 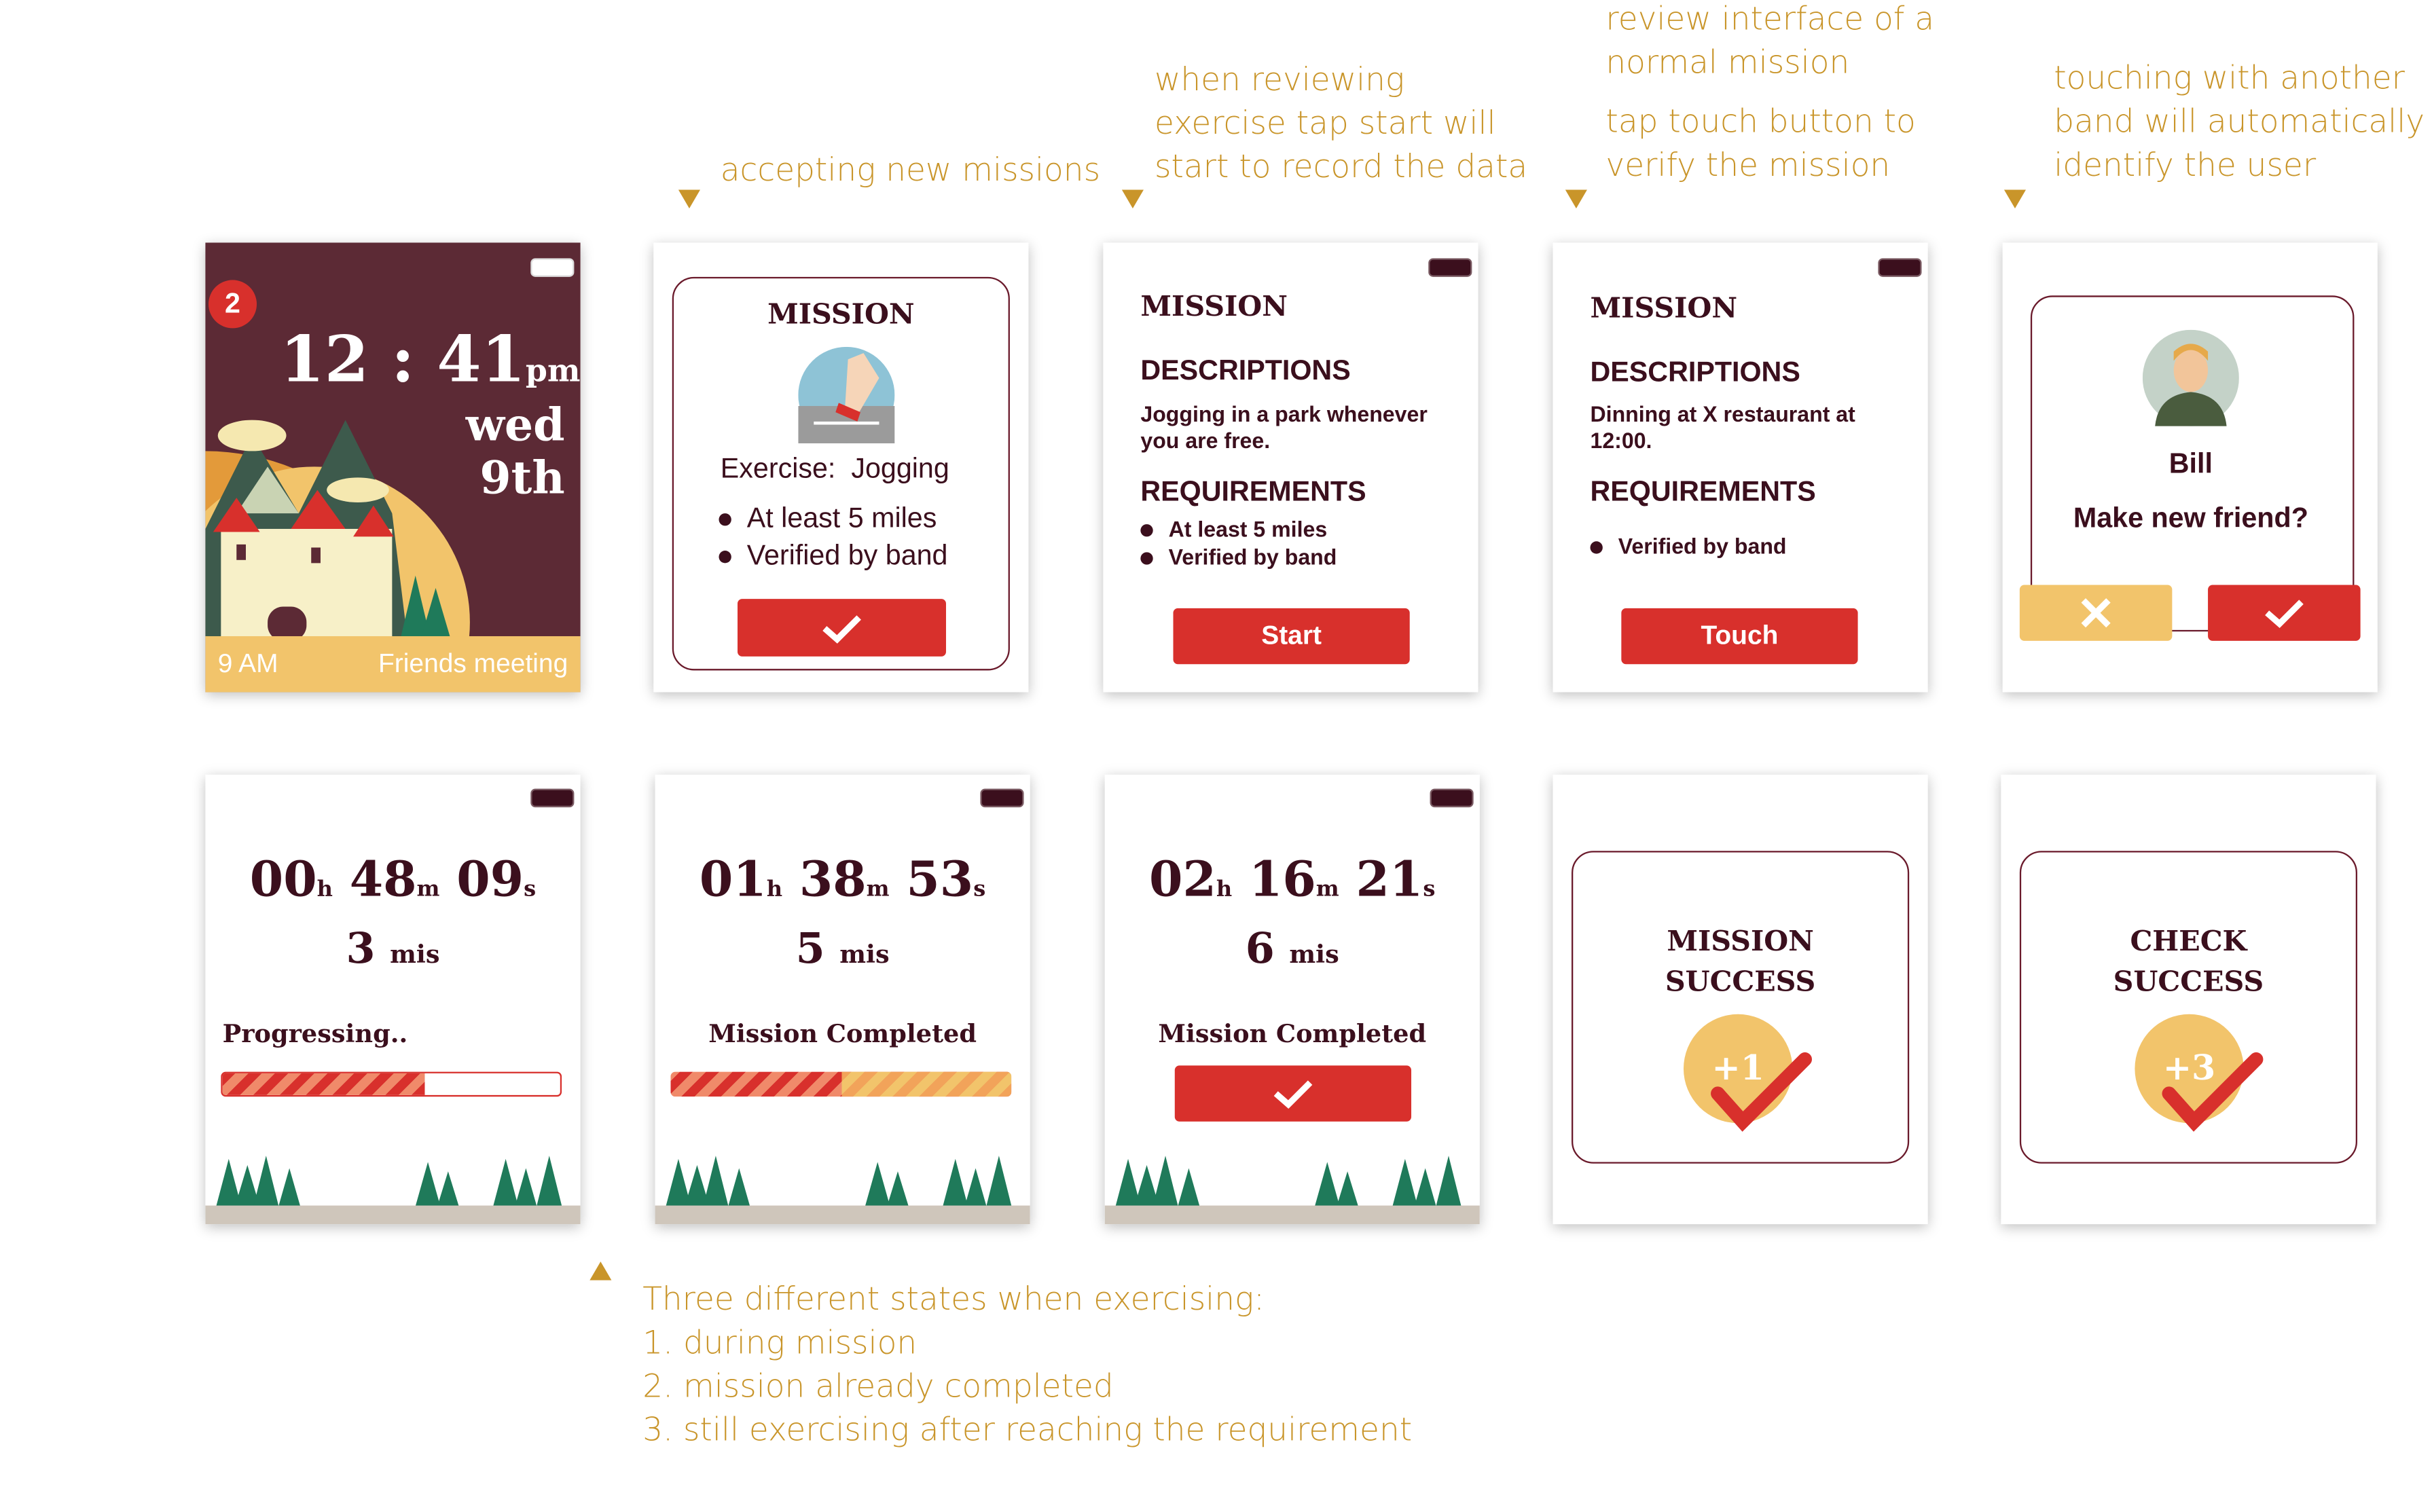 What do you see at coordinates (2096, 613) in the screenshot?
I see `decline-button` at bounding box center [2096, 613].